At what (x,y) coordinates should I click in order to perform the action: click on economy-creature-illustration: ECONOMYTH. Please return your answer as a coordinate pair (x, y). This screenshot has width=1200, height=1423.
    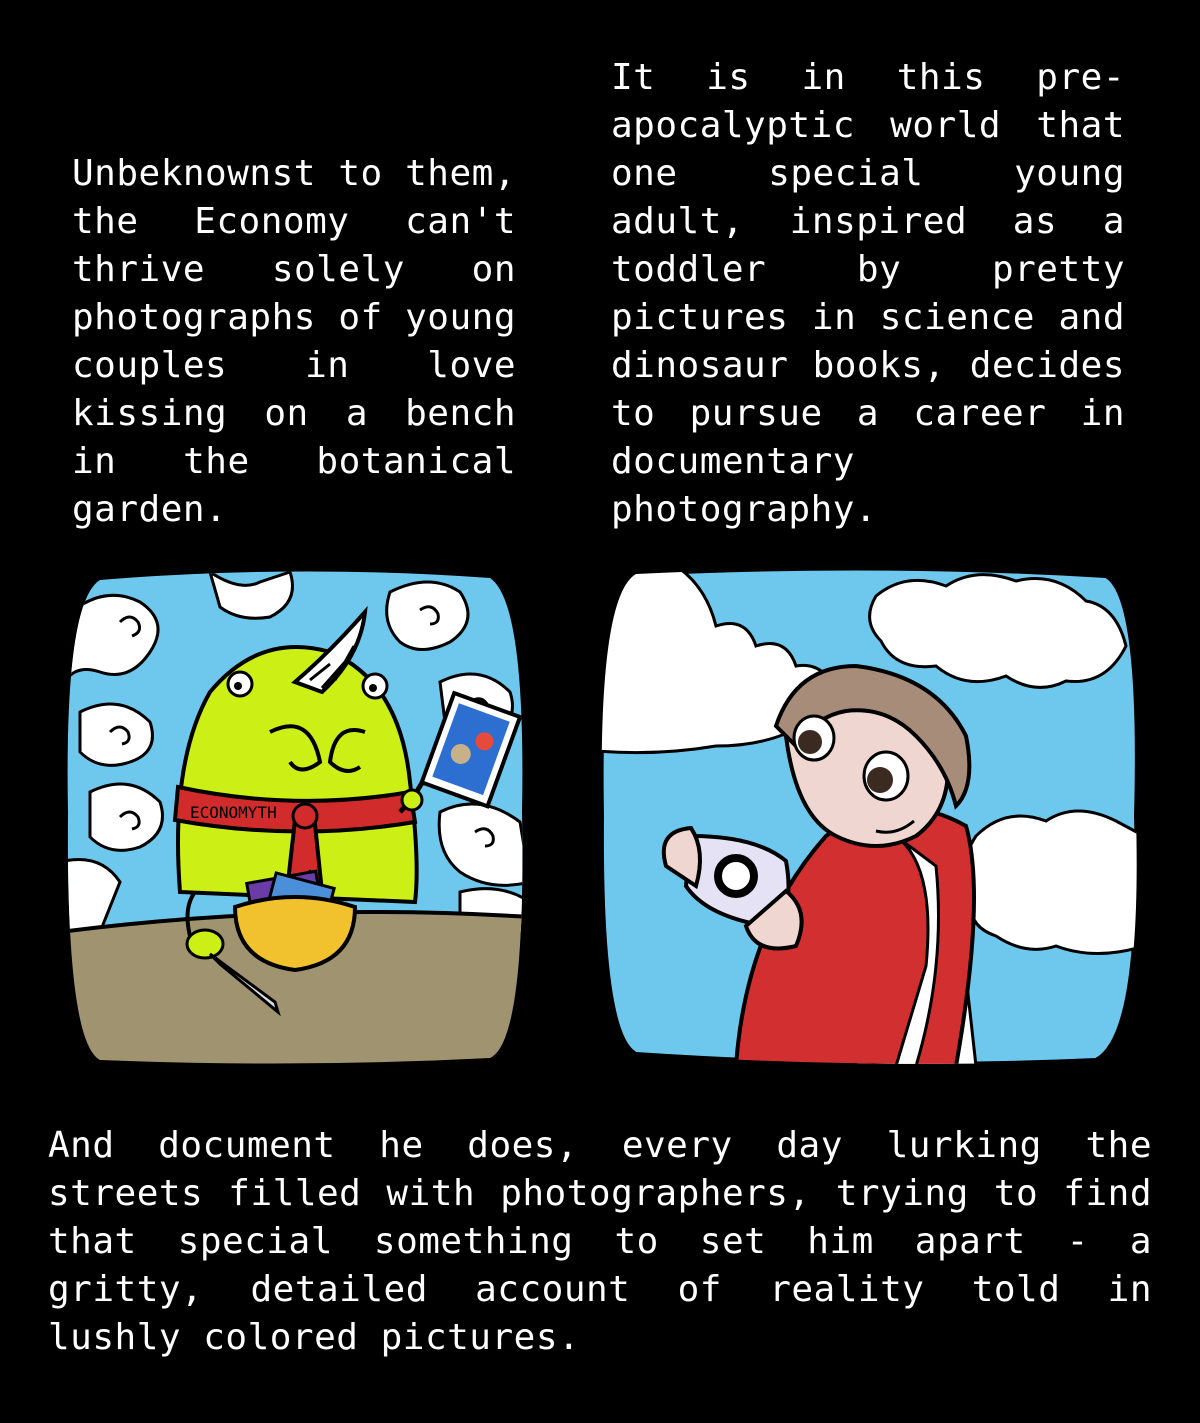
    Looking at the image, I should click on (295, 817).